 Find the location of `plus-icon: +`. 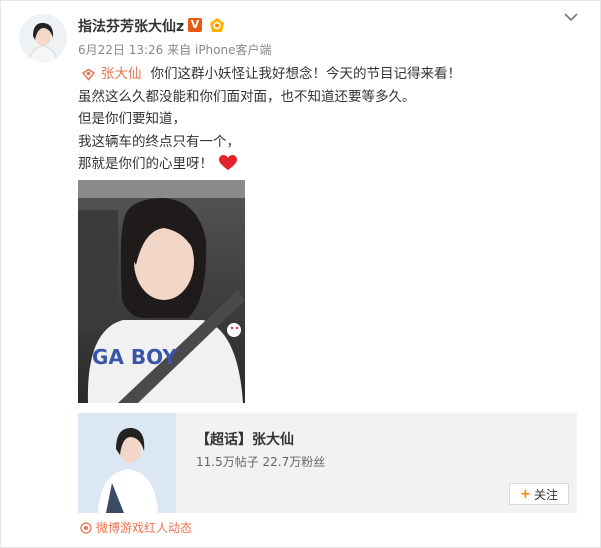

plus-icon: + is located at coordinates (525, 494).